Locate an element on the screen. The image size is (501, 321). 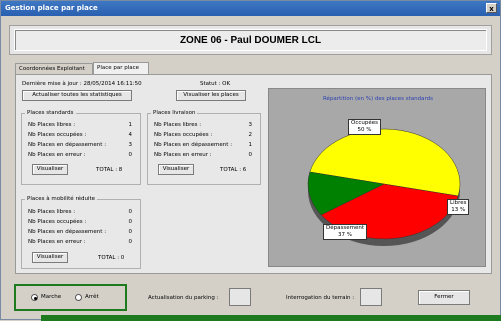
reduced-view-button: Visualiser is located at coordinates (50, 257).